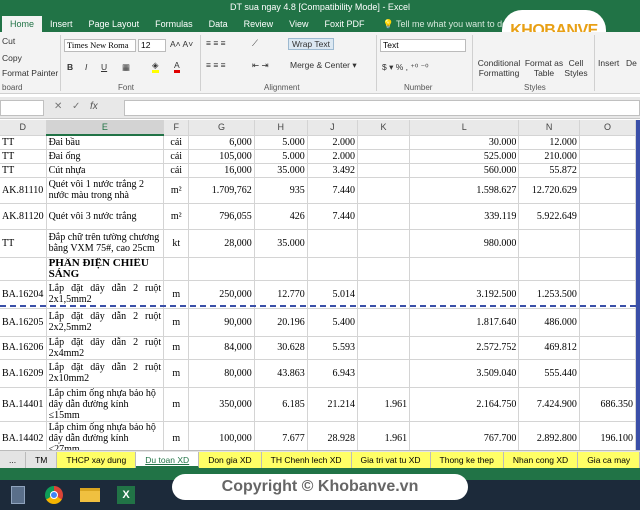  What do you see at coordinates (281, 348) in the screenshot?
I see `cell-h: 30.628` at bounding box center [281, 348].